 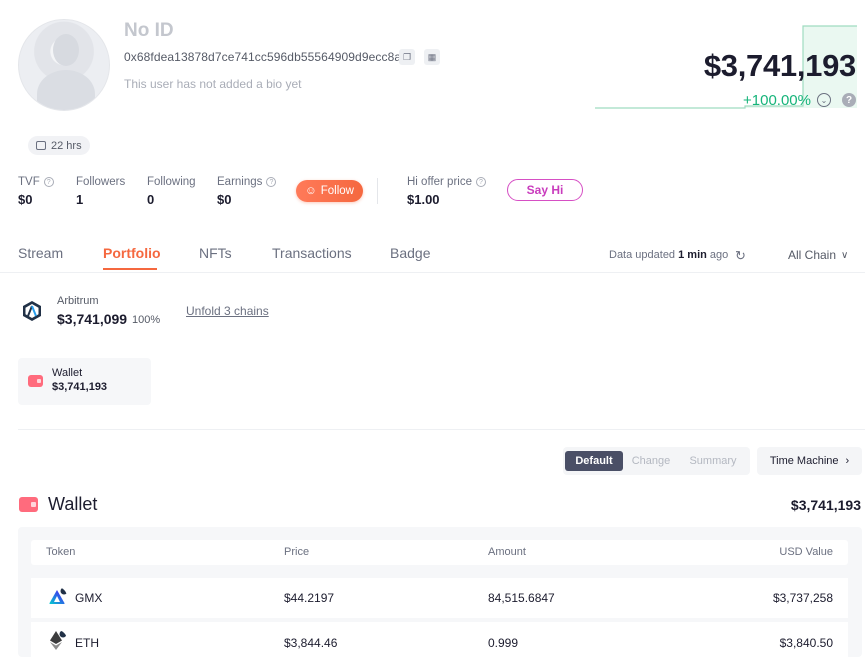 I want to click on unfold-chains-link: Unfold 3 chains, so click(x=227, y=311).